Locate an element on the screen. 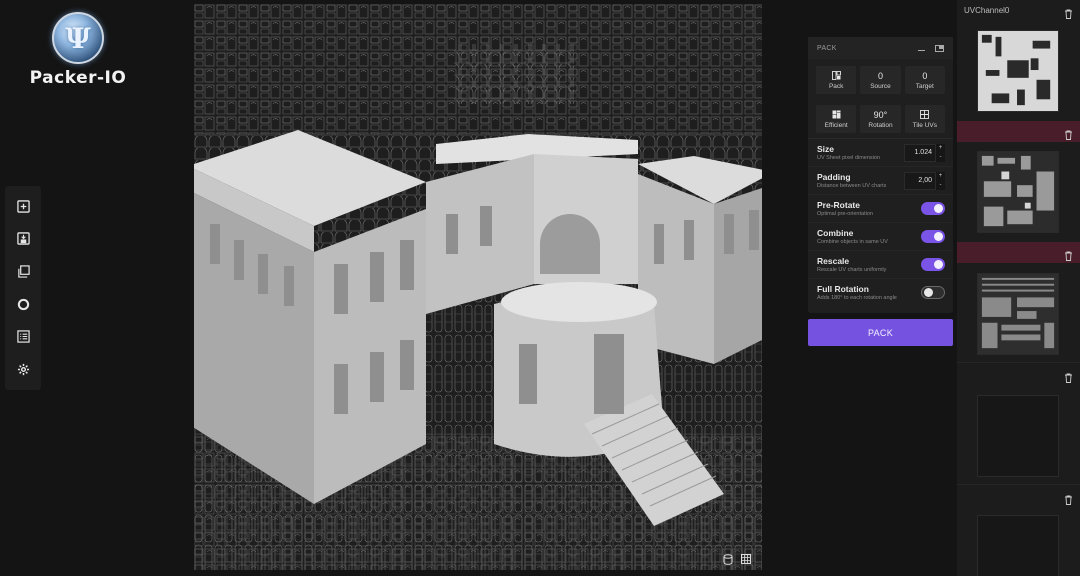 The image size is (1080, 576). efficient-icon is located at coordinates (836, 114).